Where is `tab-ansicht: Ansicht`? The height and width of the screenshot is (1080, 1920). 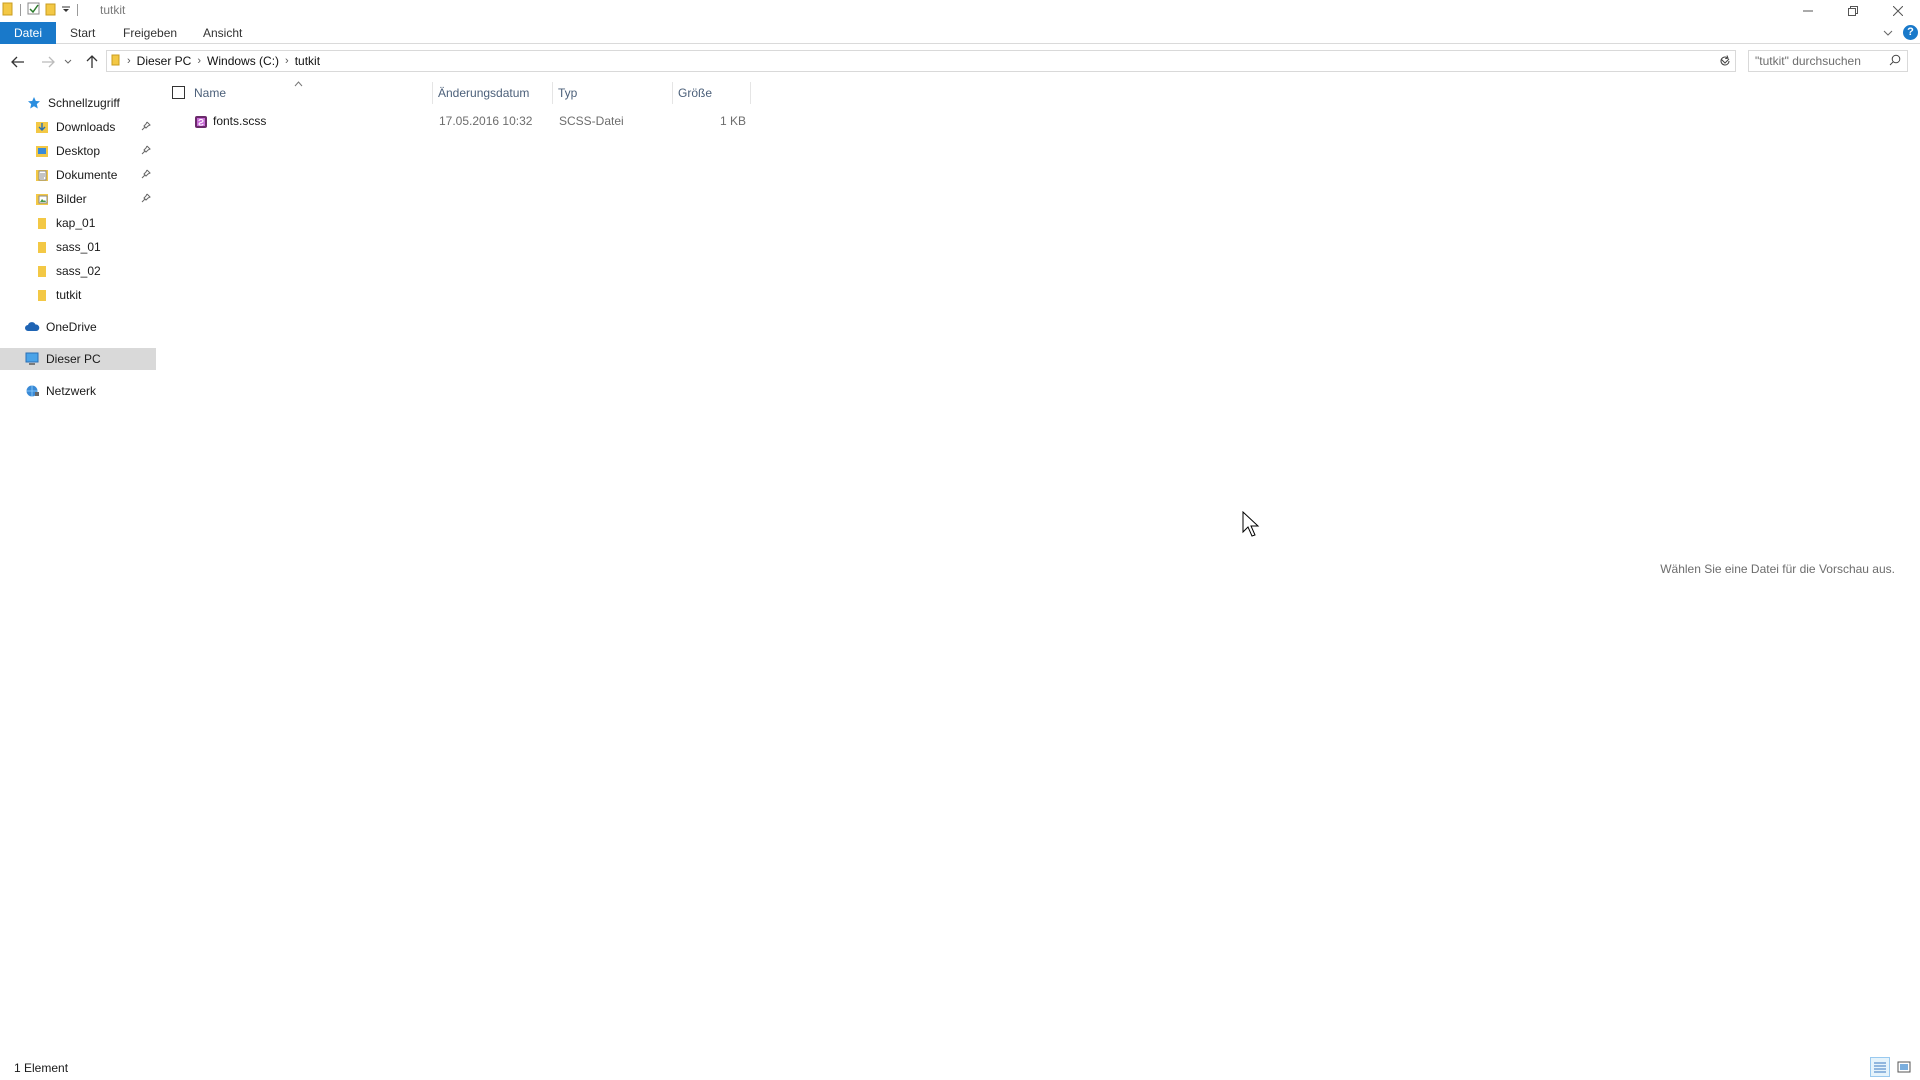
tab-ansicht: Ansicht is located at coordinates (222, 33).